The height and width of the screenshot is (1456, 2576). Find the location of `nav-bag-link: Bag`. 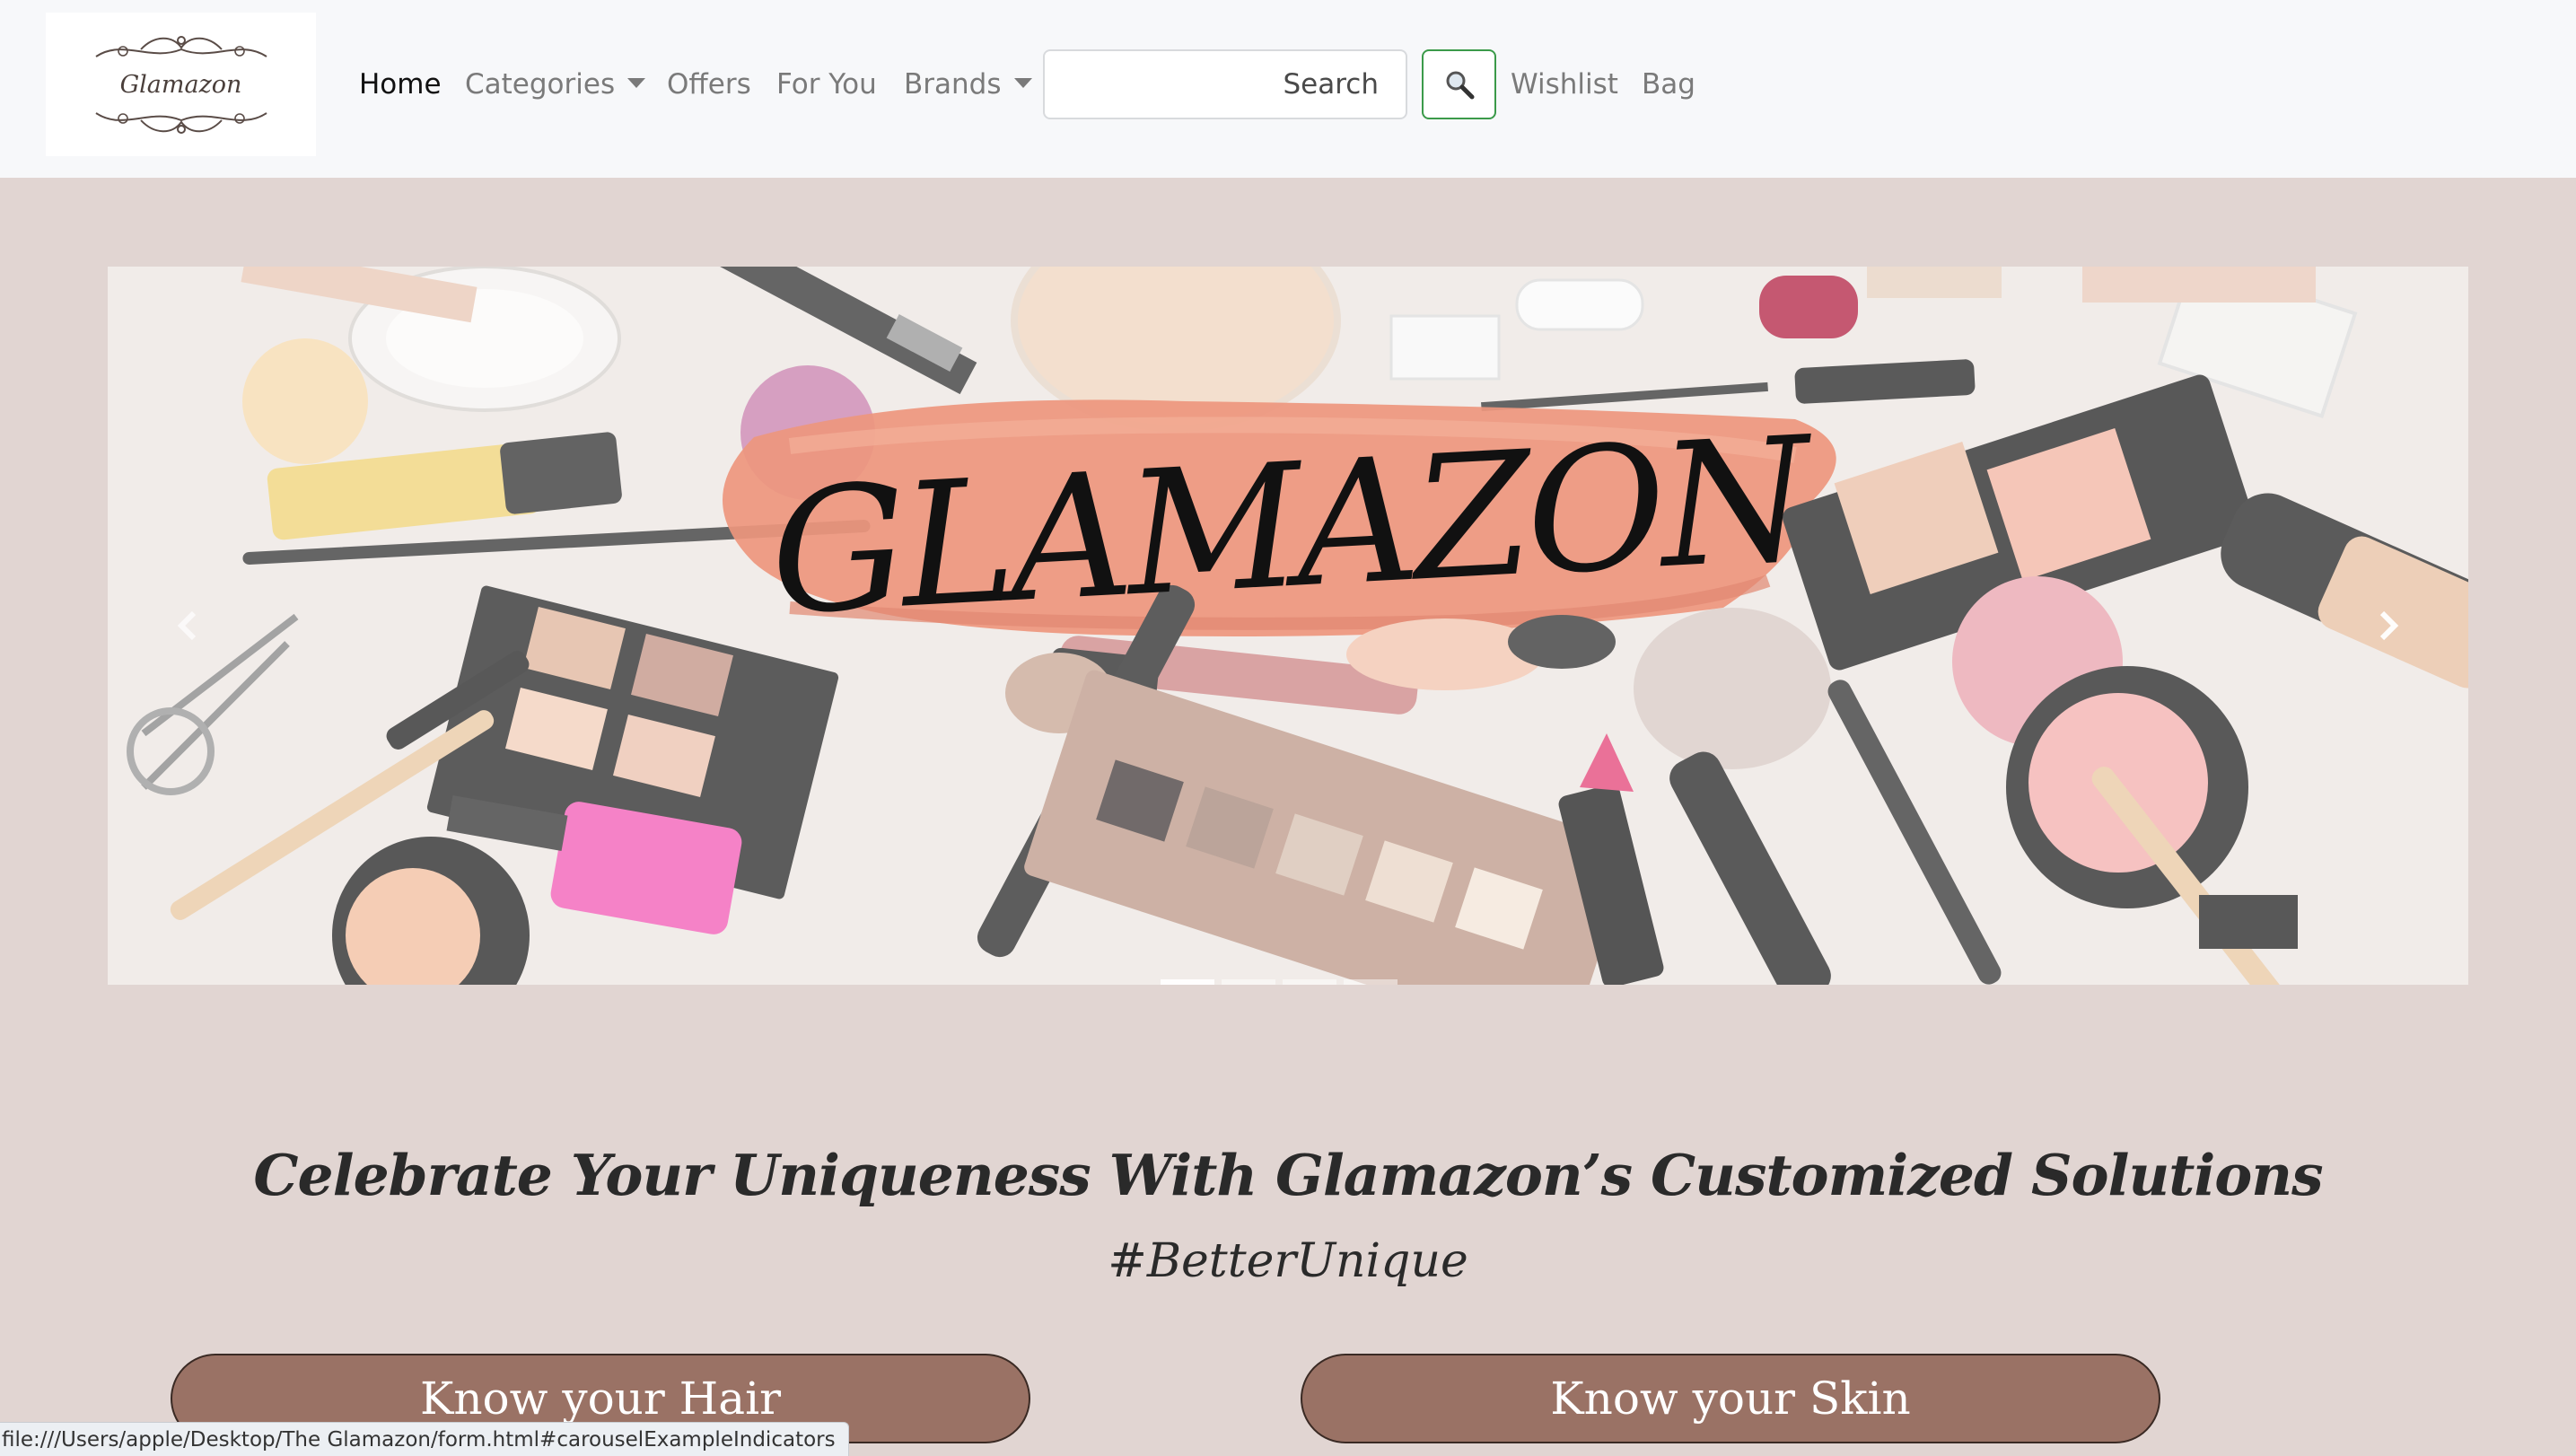

nav-bag-link: Bag is located at coordinates (1668, 84).